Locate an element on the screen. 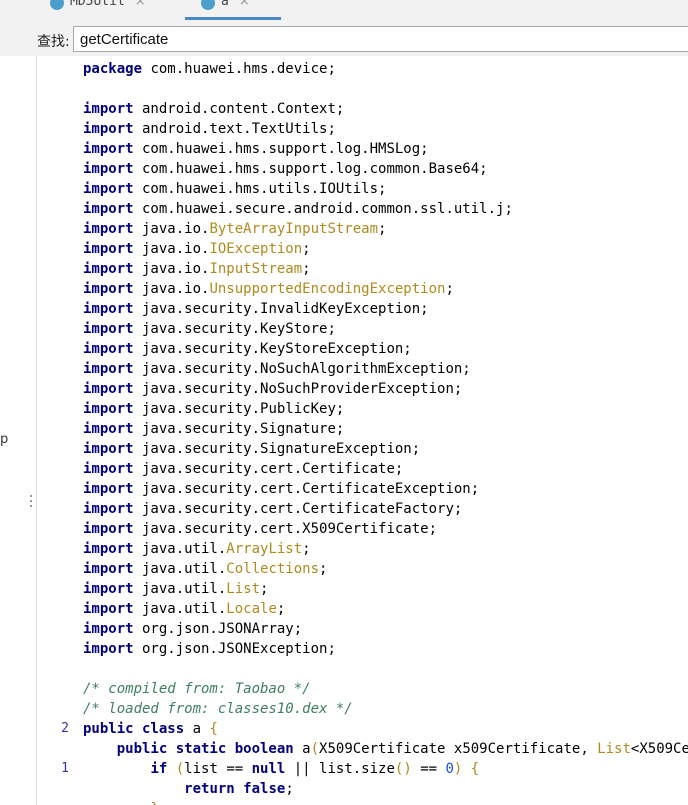 The width and height of the screenshot is (688, 805). code-text: import java.security.PublicKey; is located at coordinates (213, 409).